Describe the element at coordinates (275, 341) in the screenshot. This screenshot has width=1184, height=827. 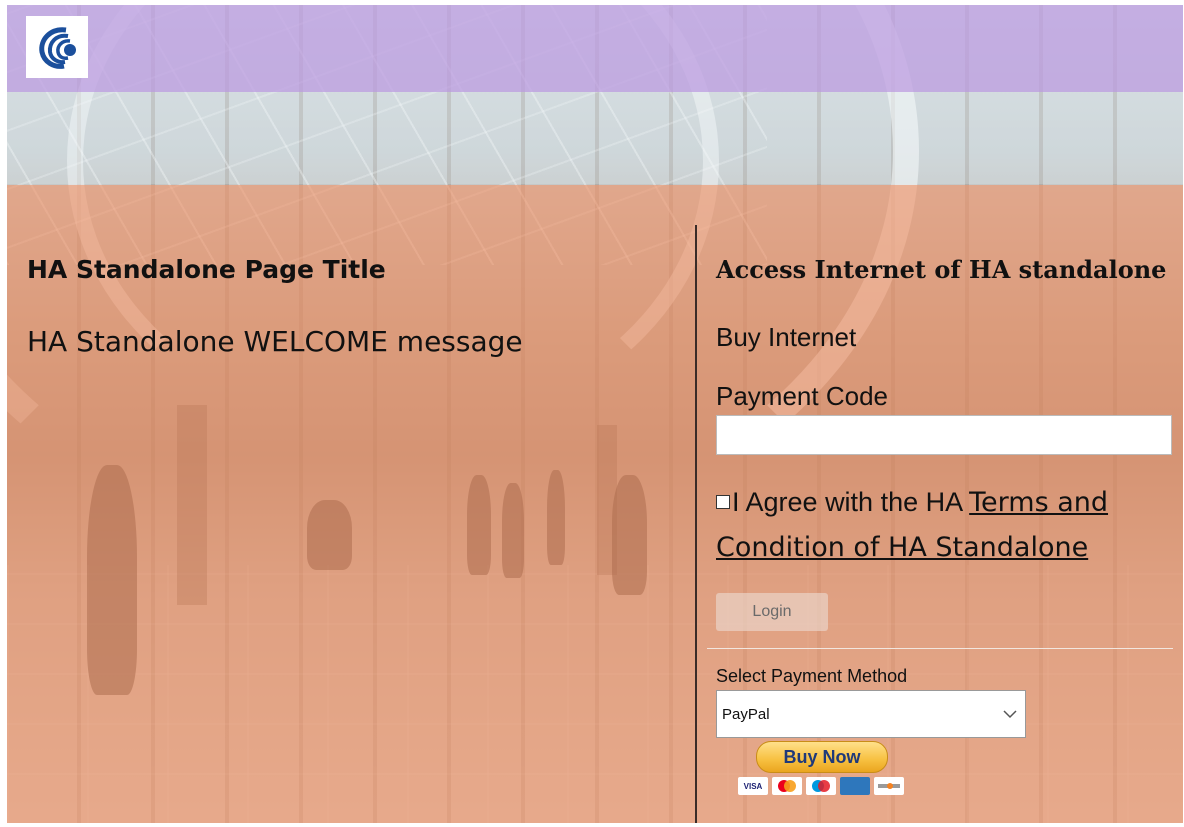
I see `welcome-message: HA Standalone WELCOME message` at that location.